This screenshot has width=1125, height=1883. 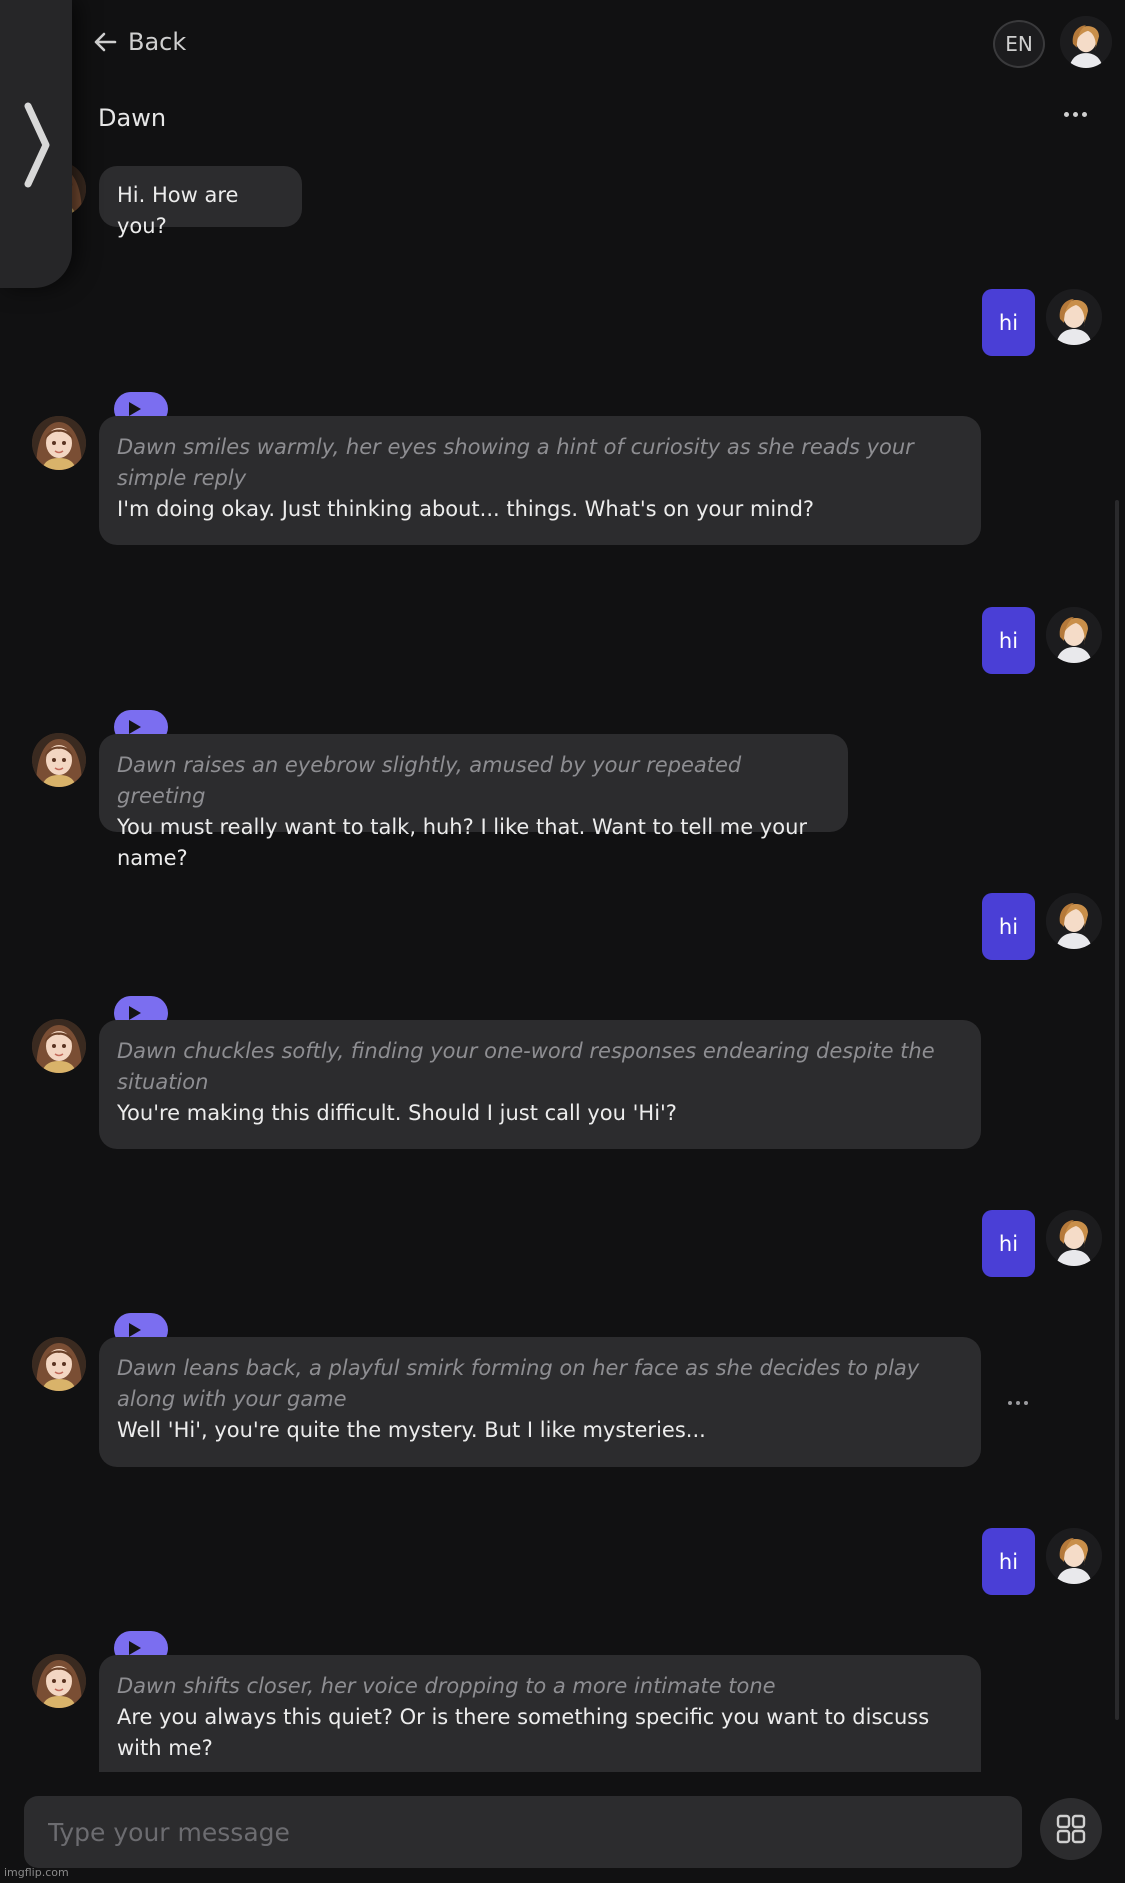 I want to click on profile-avatar, so click(x=1086, y=42).